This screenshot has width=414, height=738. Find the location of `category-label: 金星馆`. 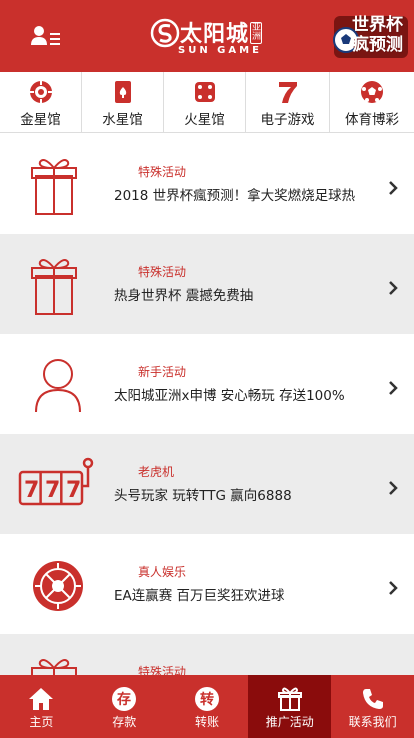

category-label: 金星馆 is located at coordinates (40, 120).